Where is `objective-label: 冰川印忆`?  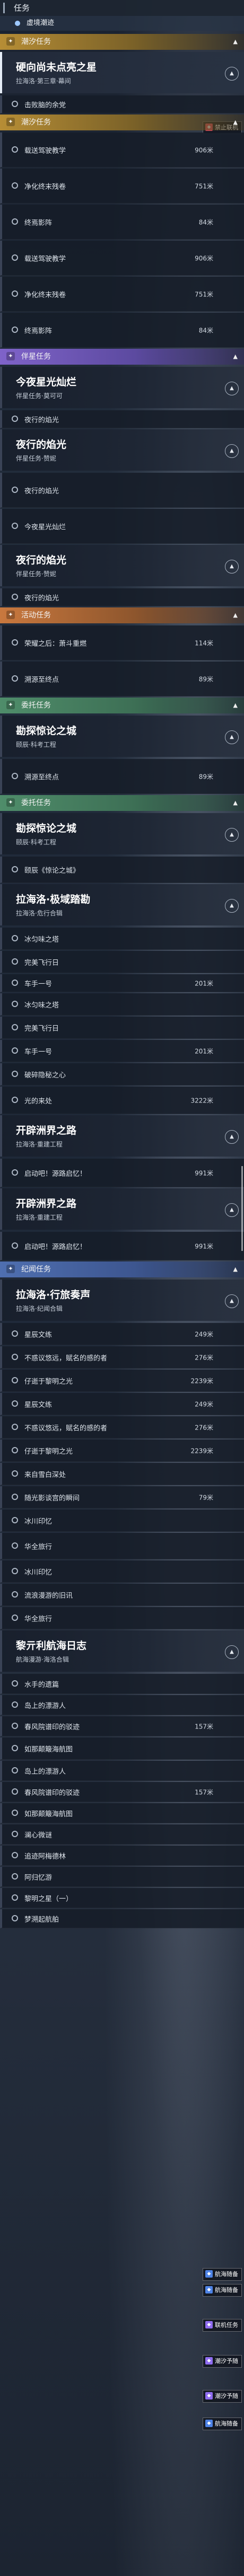 objective-label: 冰川印忆 is located at coordinates (38, 1572).